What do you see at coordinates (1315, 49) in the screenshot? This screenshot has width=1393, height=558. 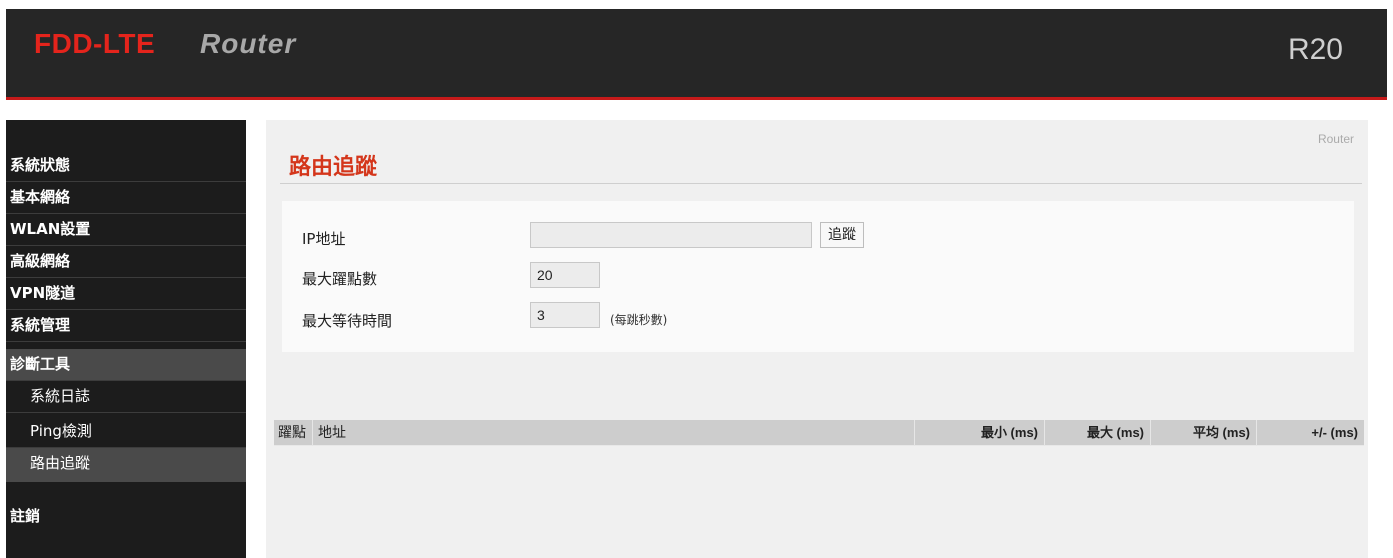 I see `model-name: R20` at bounding box center [1315, 49].